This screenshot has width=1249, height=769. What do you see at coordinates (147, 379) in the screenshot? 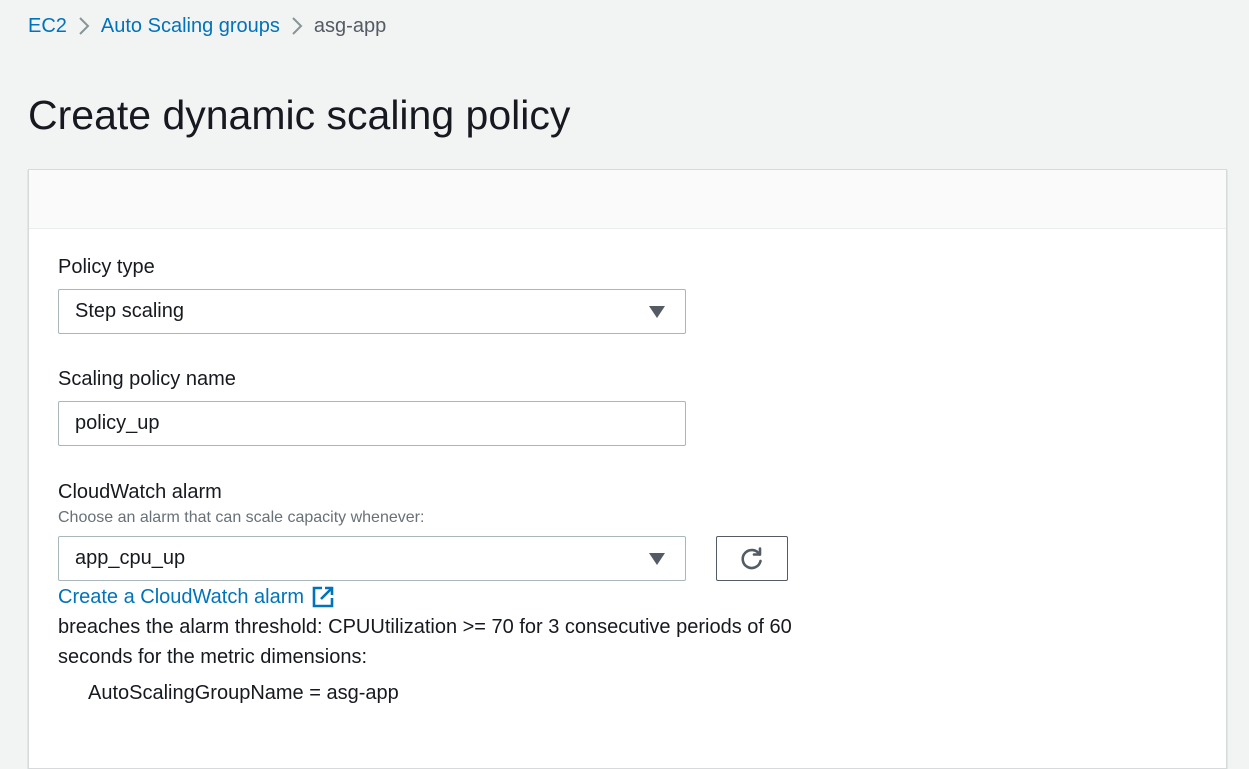
I see `policy-name-label: Scaling policy name` at bounding box center [147, 379].